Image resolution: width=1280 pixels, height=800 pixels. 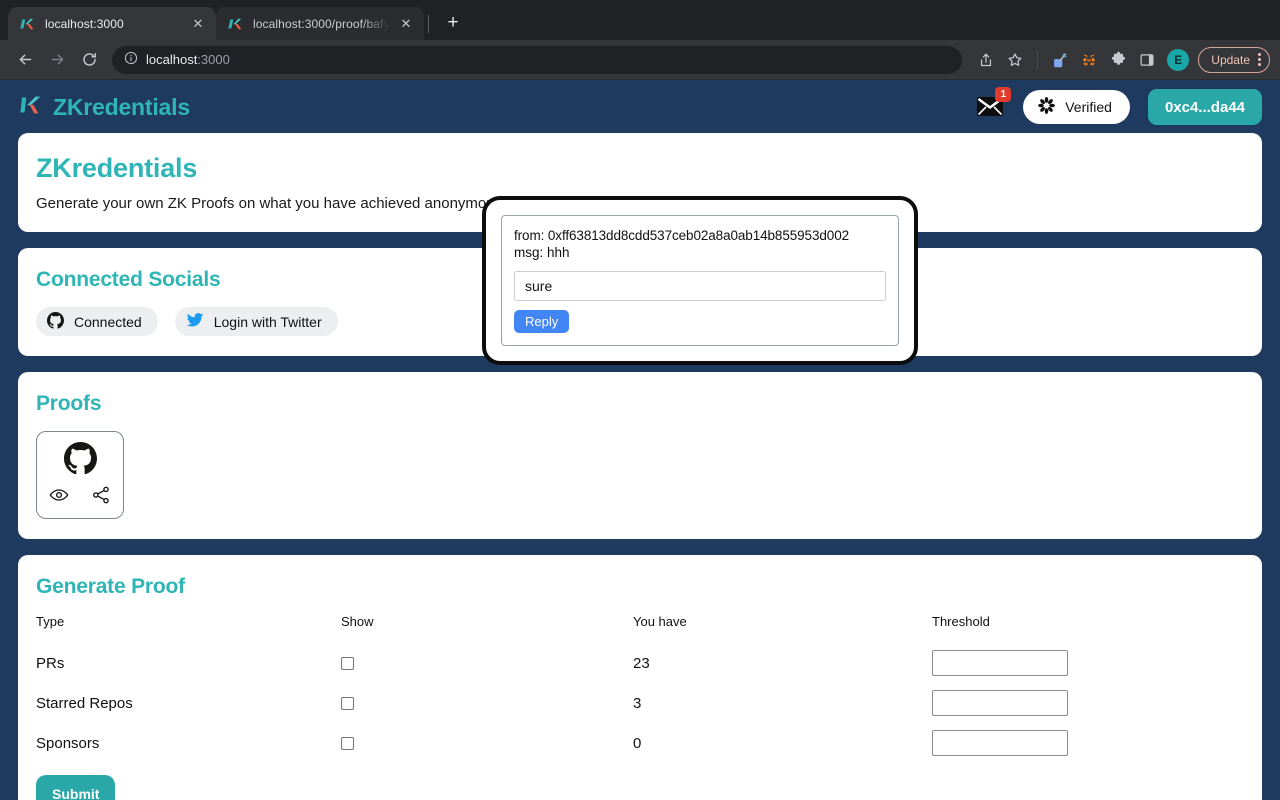 I want to click on header-actions: 1 Verified 0xc4...da44, so click(x=1118, y=106).